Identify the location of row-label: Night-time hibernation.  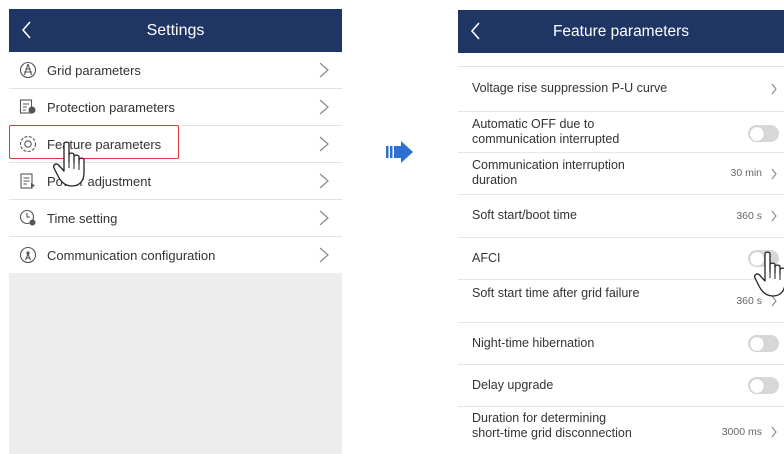
(533, 343).